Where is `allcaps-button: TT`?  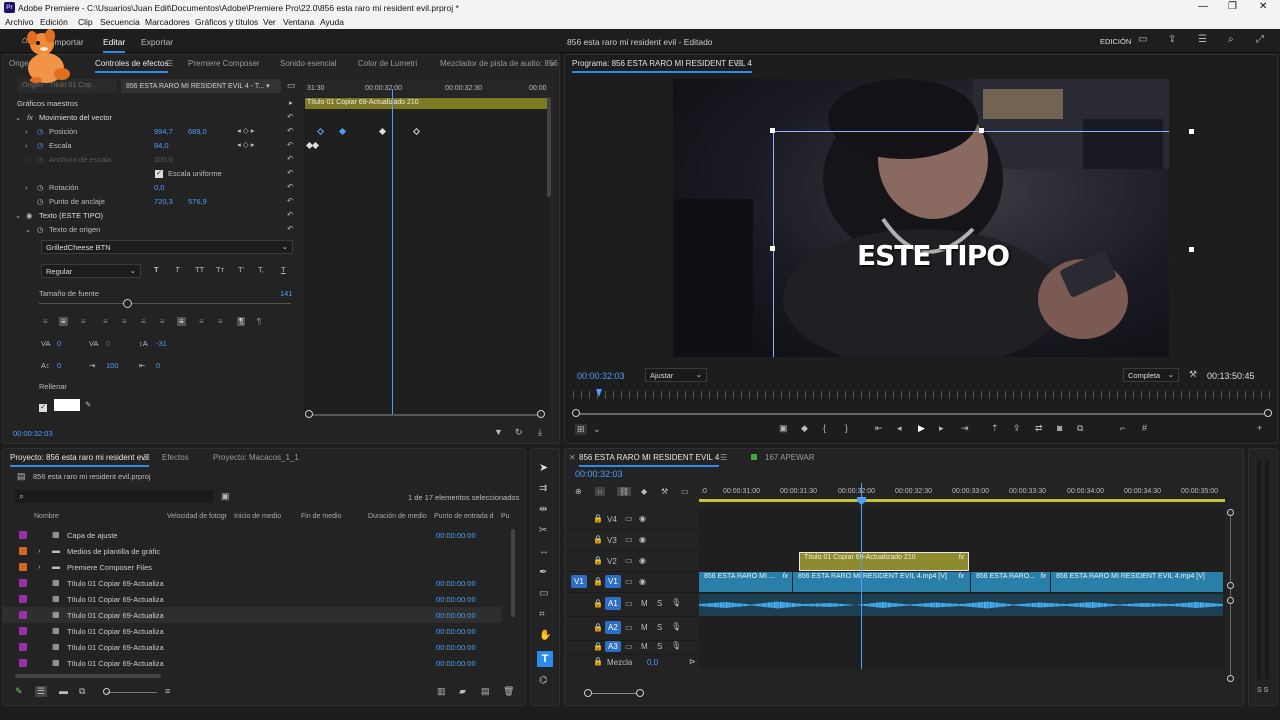 allcaps-button: TT is located at coordinates (199, 271).